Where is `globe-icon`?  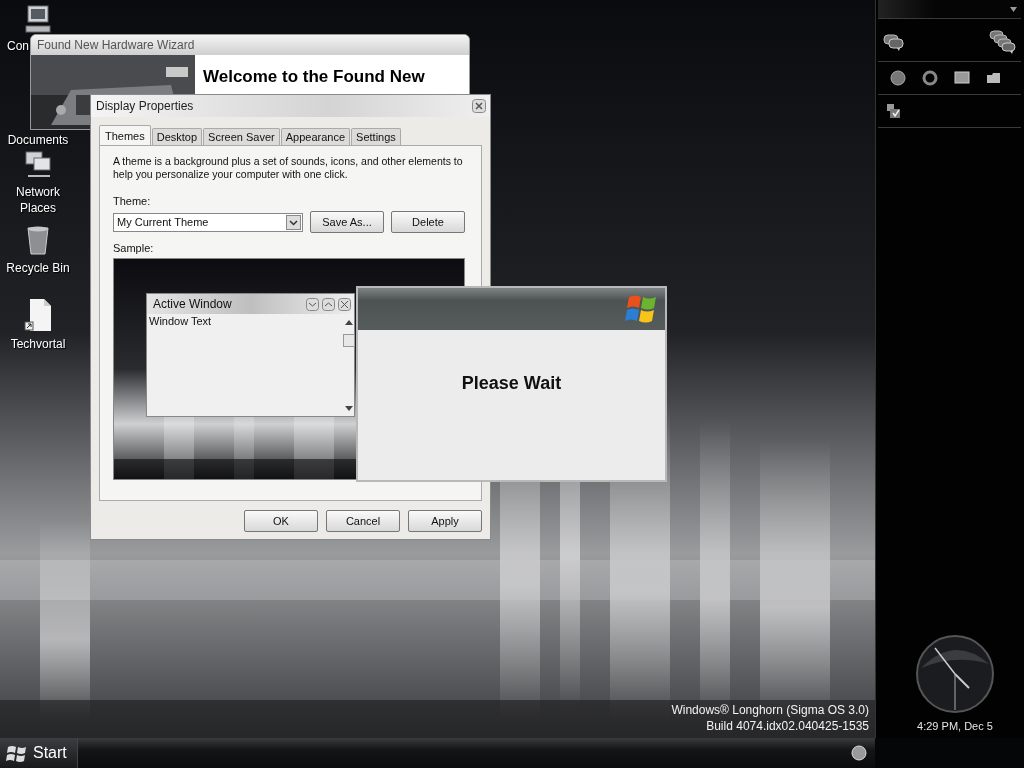 globe-icon is located at coordinates (898, 78).